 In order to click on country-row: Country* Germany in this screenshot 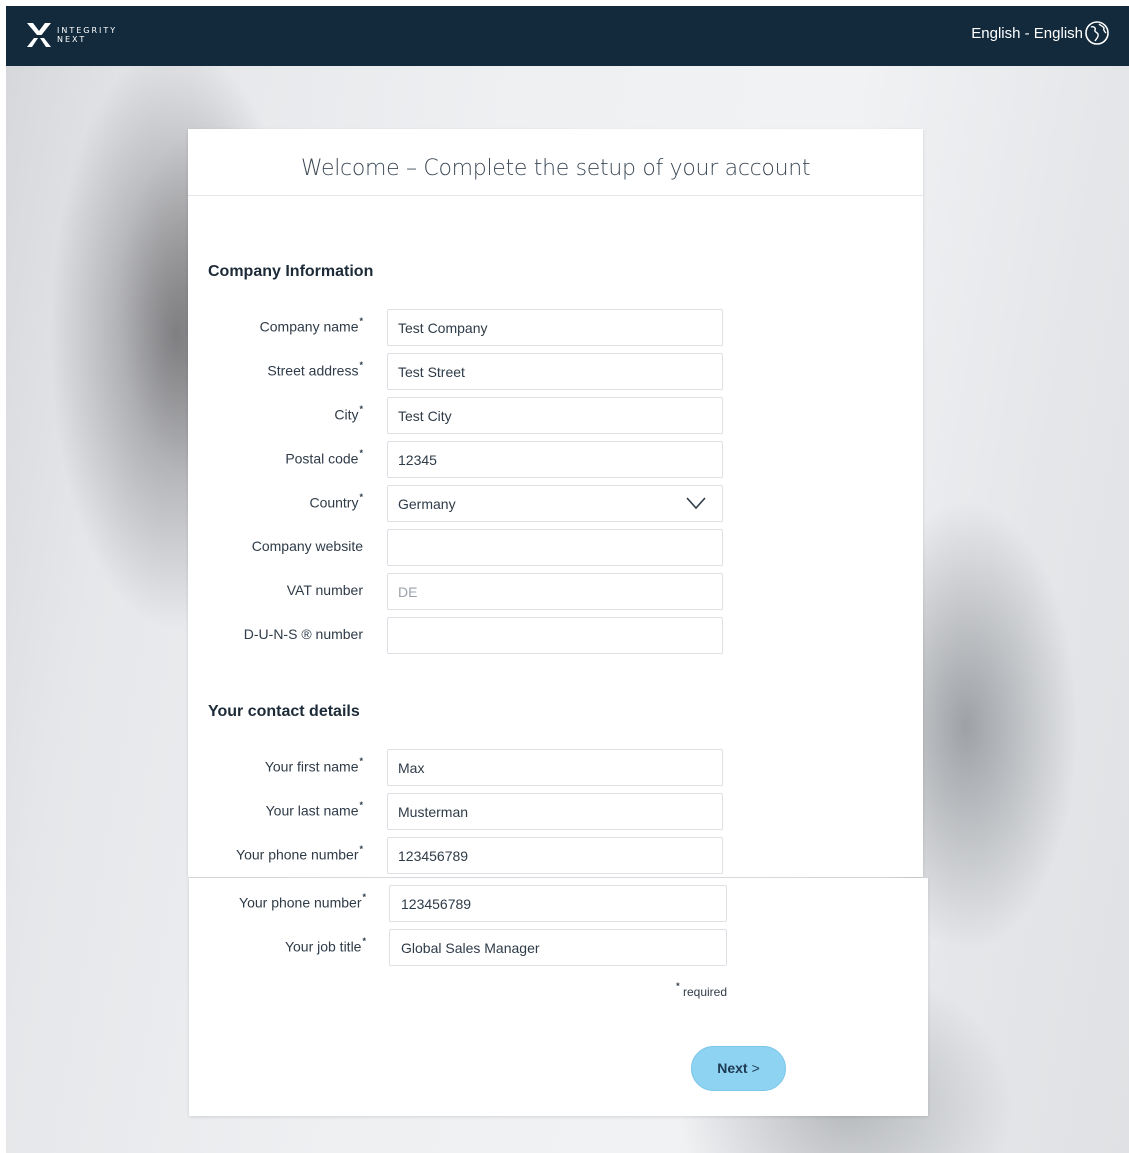, I will do `click(555, 503)`.